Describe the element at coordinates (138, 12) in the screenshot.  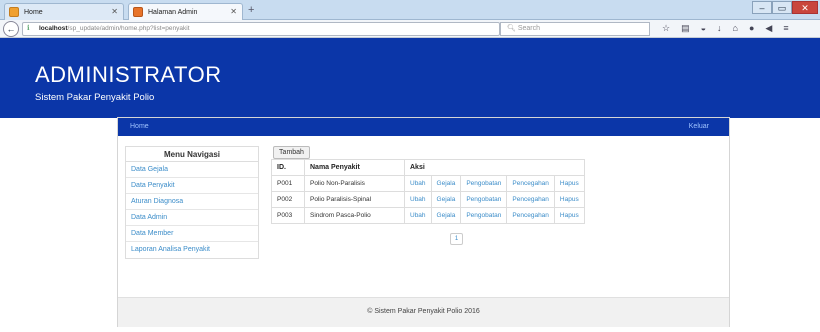
I see `admin-favicon-icon` at that location.